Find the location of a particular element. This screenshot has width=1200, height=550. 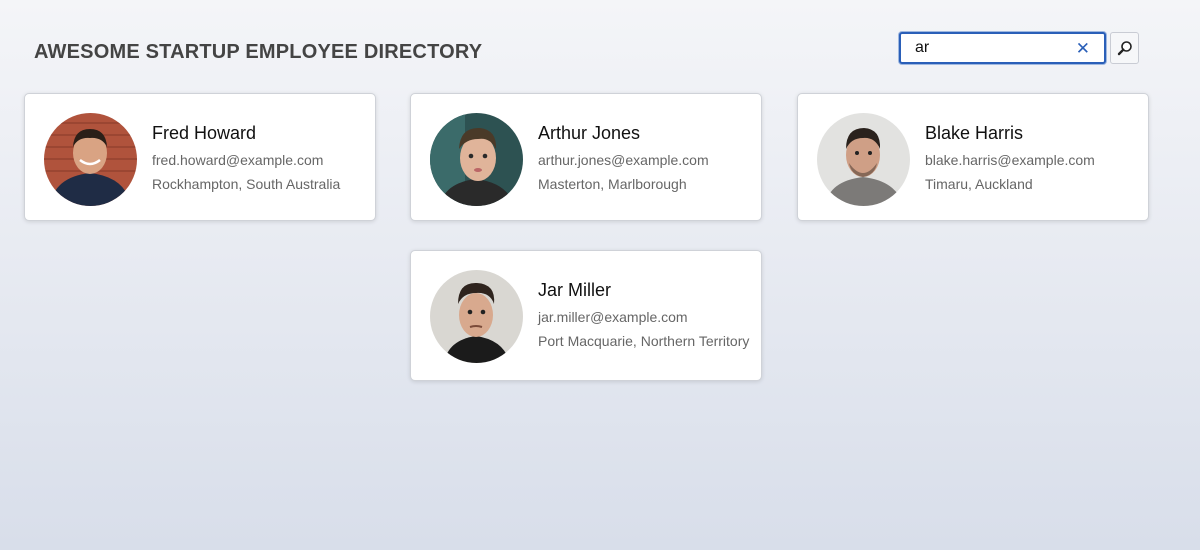

employee-email: fred.howard@example.com is located at coordinates (238, 160).